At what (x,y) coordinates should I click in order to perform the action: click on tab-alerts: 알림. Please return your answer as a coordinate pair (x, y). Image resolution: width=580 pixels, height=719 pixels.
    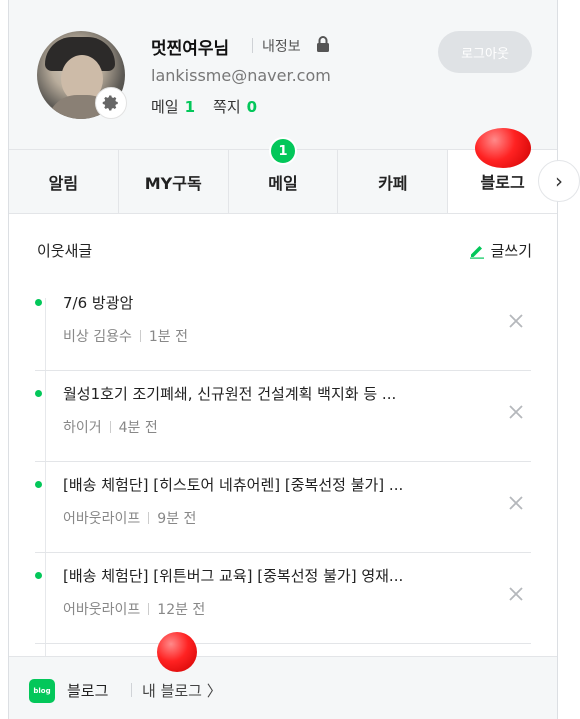
    Looking at the image, I should click on (64, 181).